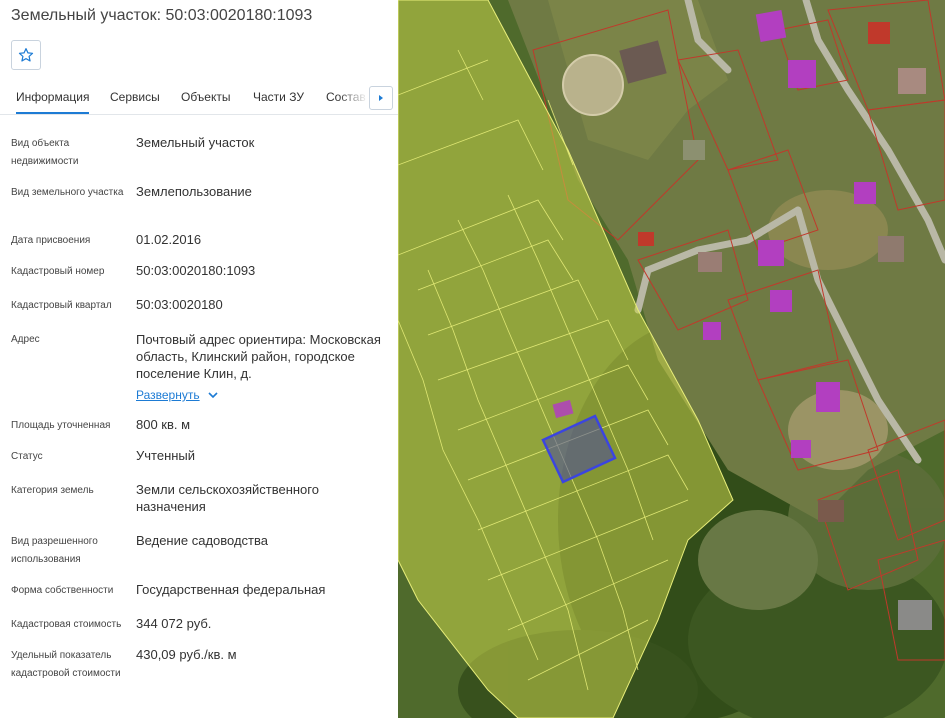 This screenshot has height=718, width=945. Describe the element at coordinates (179, 304) in the screenshot. I see `value-cadastral-quarter: 50:03:0020180` at that location.